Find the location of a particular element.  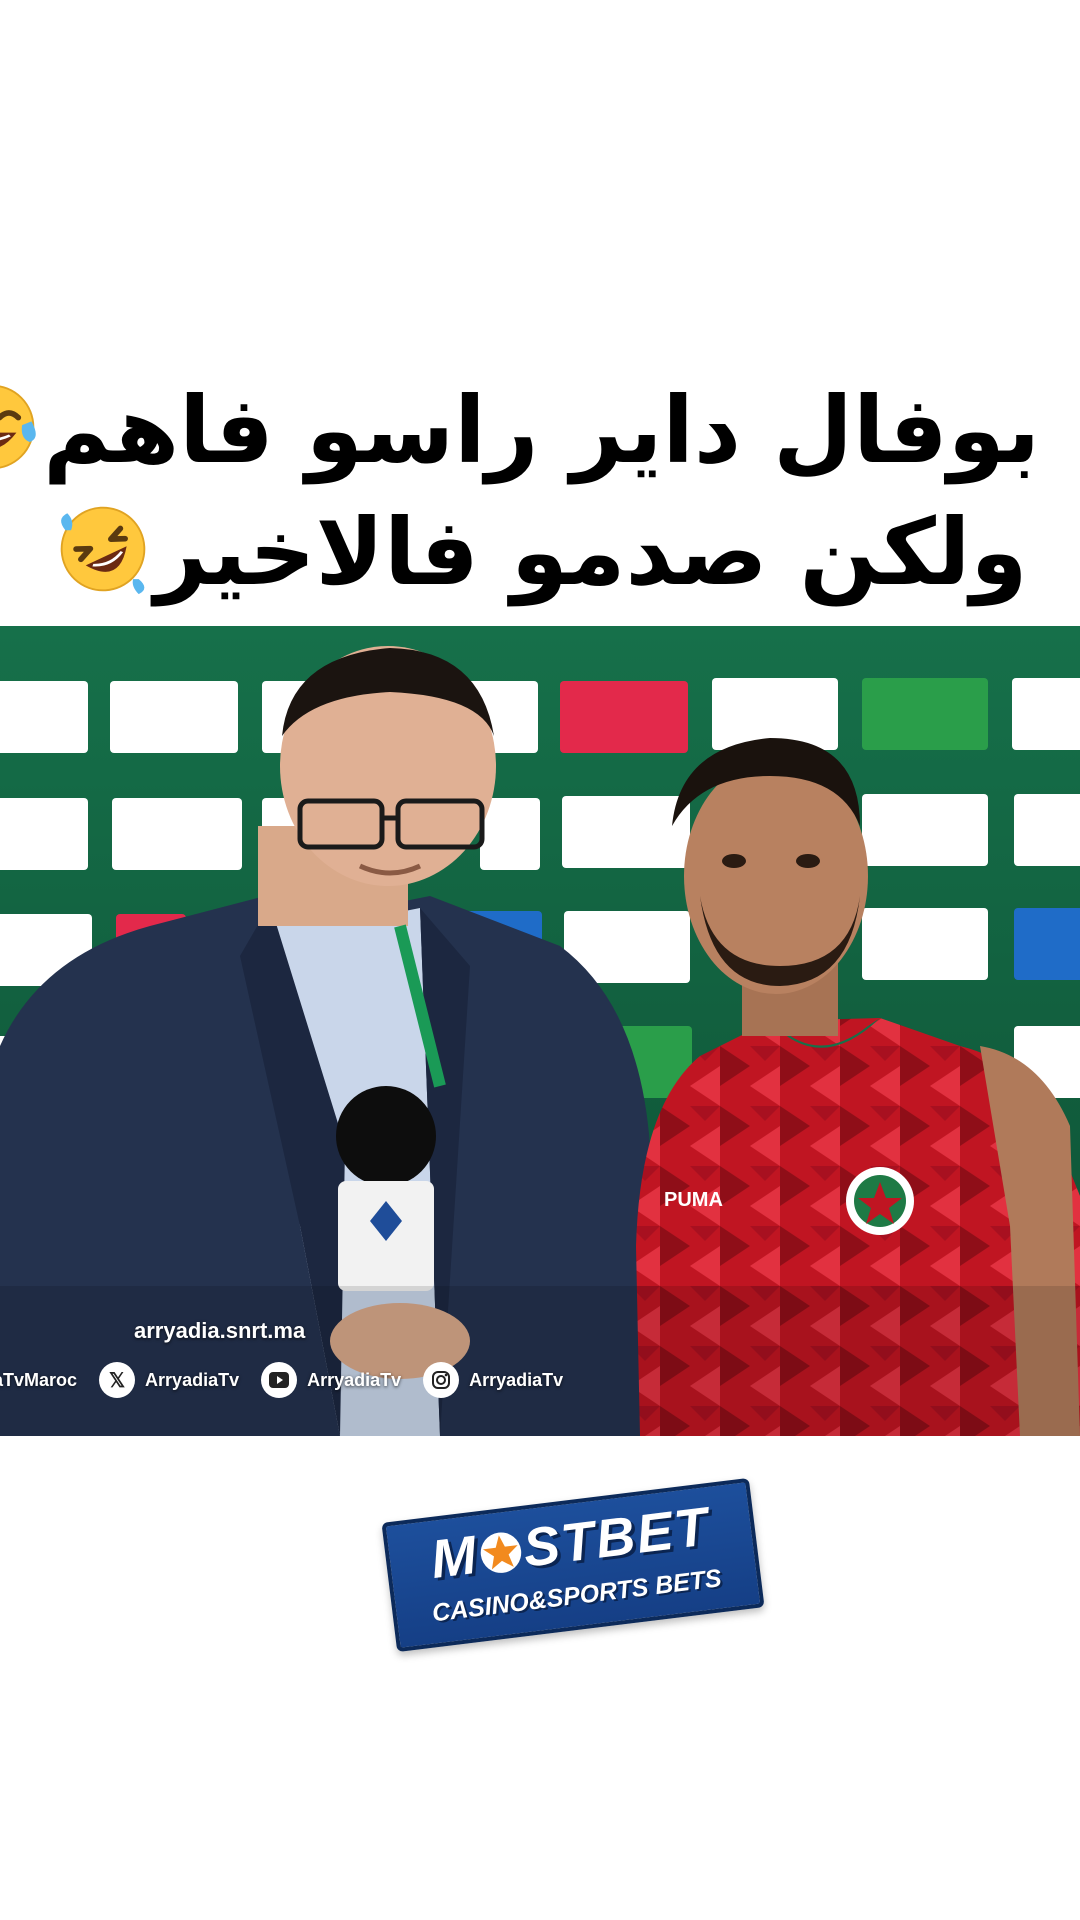

social-handle-youtube: ArryadiaTv is located at coordinates (354, 1379).